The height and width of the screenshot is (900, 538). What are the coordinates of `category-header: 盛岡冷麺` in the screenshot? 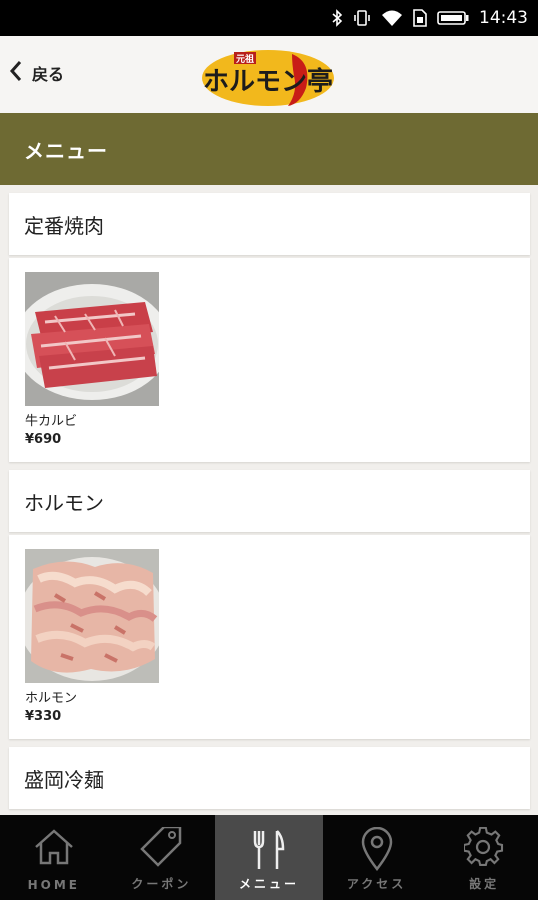 It's located at (269, 778).